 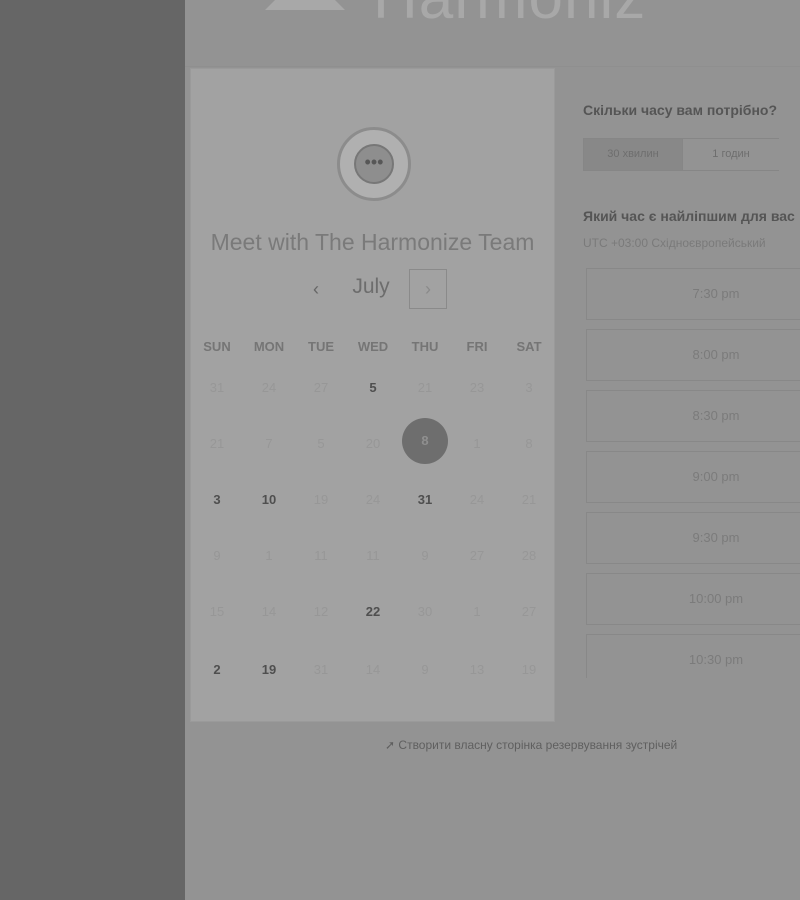 What do you see at coordinates (689, 216) in the screenshot?
I see `time-question: Який час є найліпшим для вас` at bounding box center [689, 216].